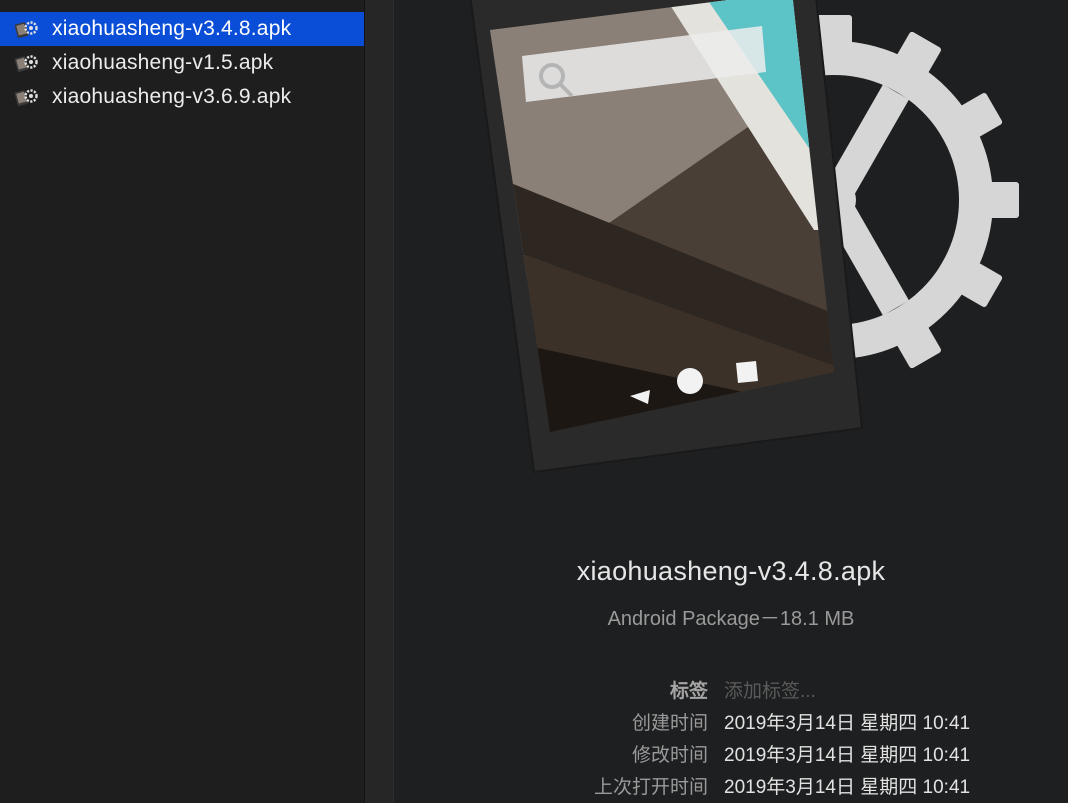  What do you see at coordinates (731, 571) in the screenshot?
I see `preview-file-name: xiaohuasheng-v3.4.8.apk` at bounding box center [731, 571].